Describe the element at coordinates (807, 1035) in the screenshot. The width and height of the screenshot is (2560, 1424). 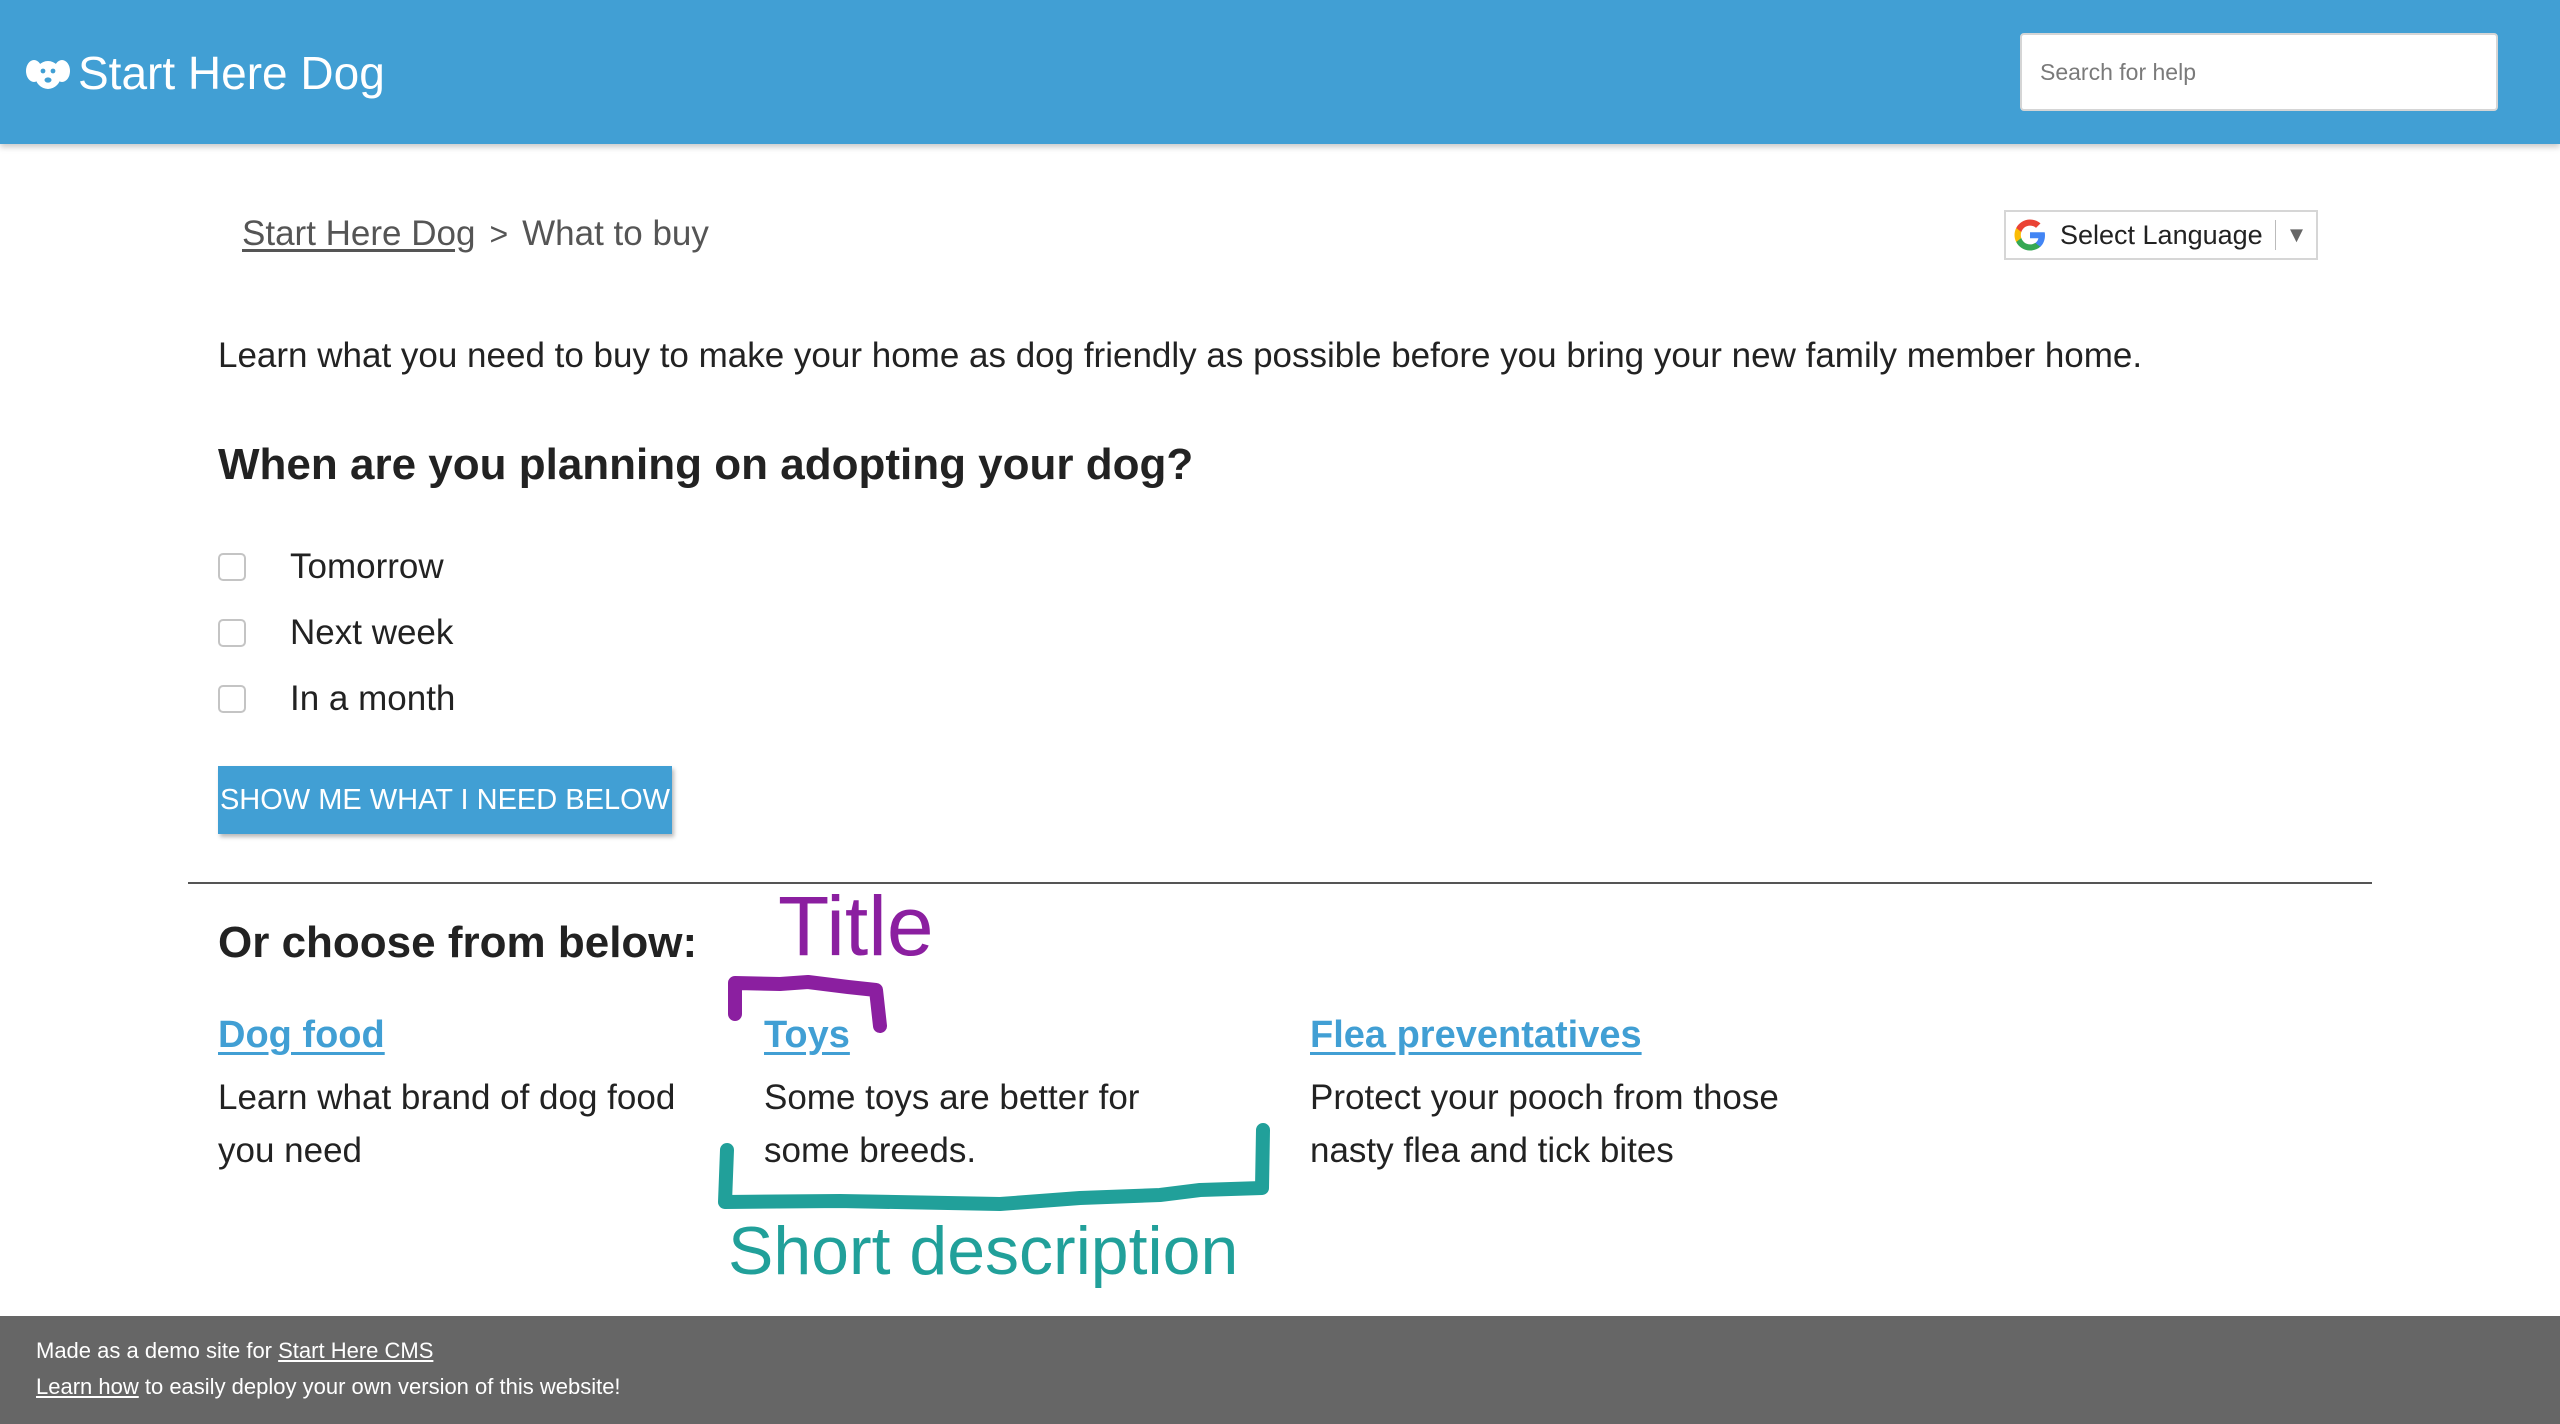
I see `card-title-link: Toys` at that location.